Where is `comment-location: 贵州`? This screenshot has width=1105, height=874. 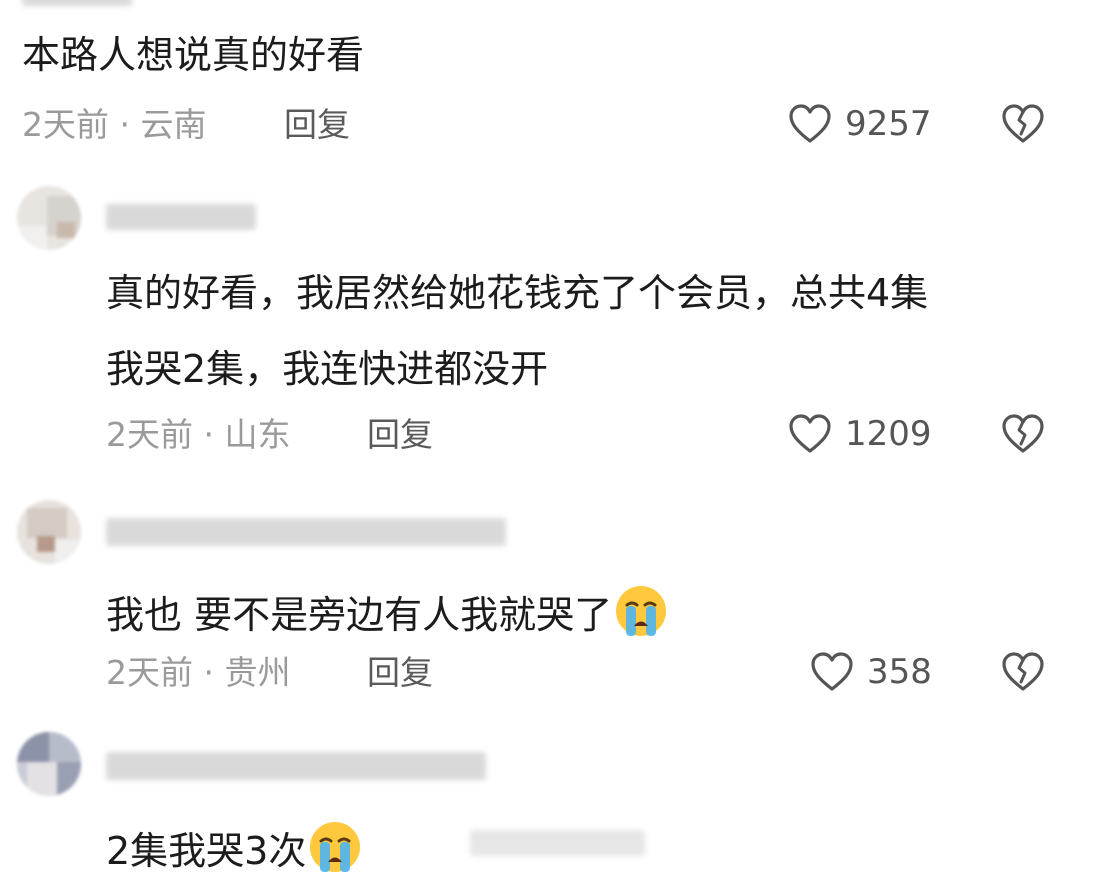
comment-location: 贵州 is located at coordinates (257, 672).